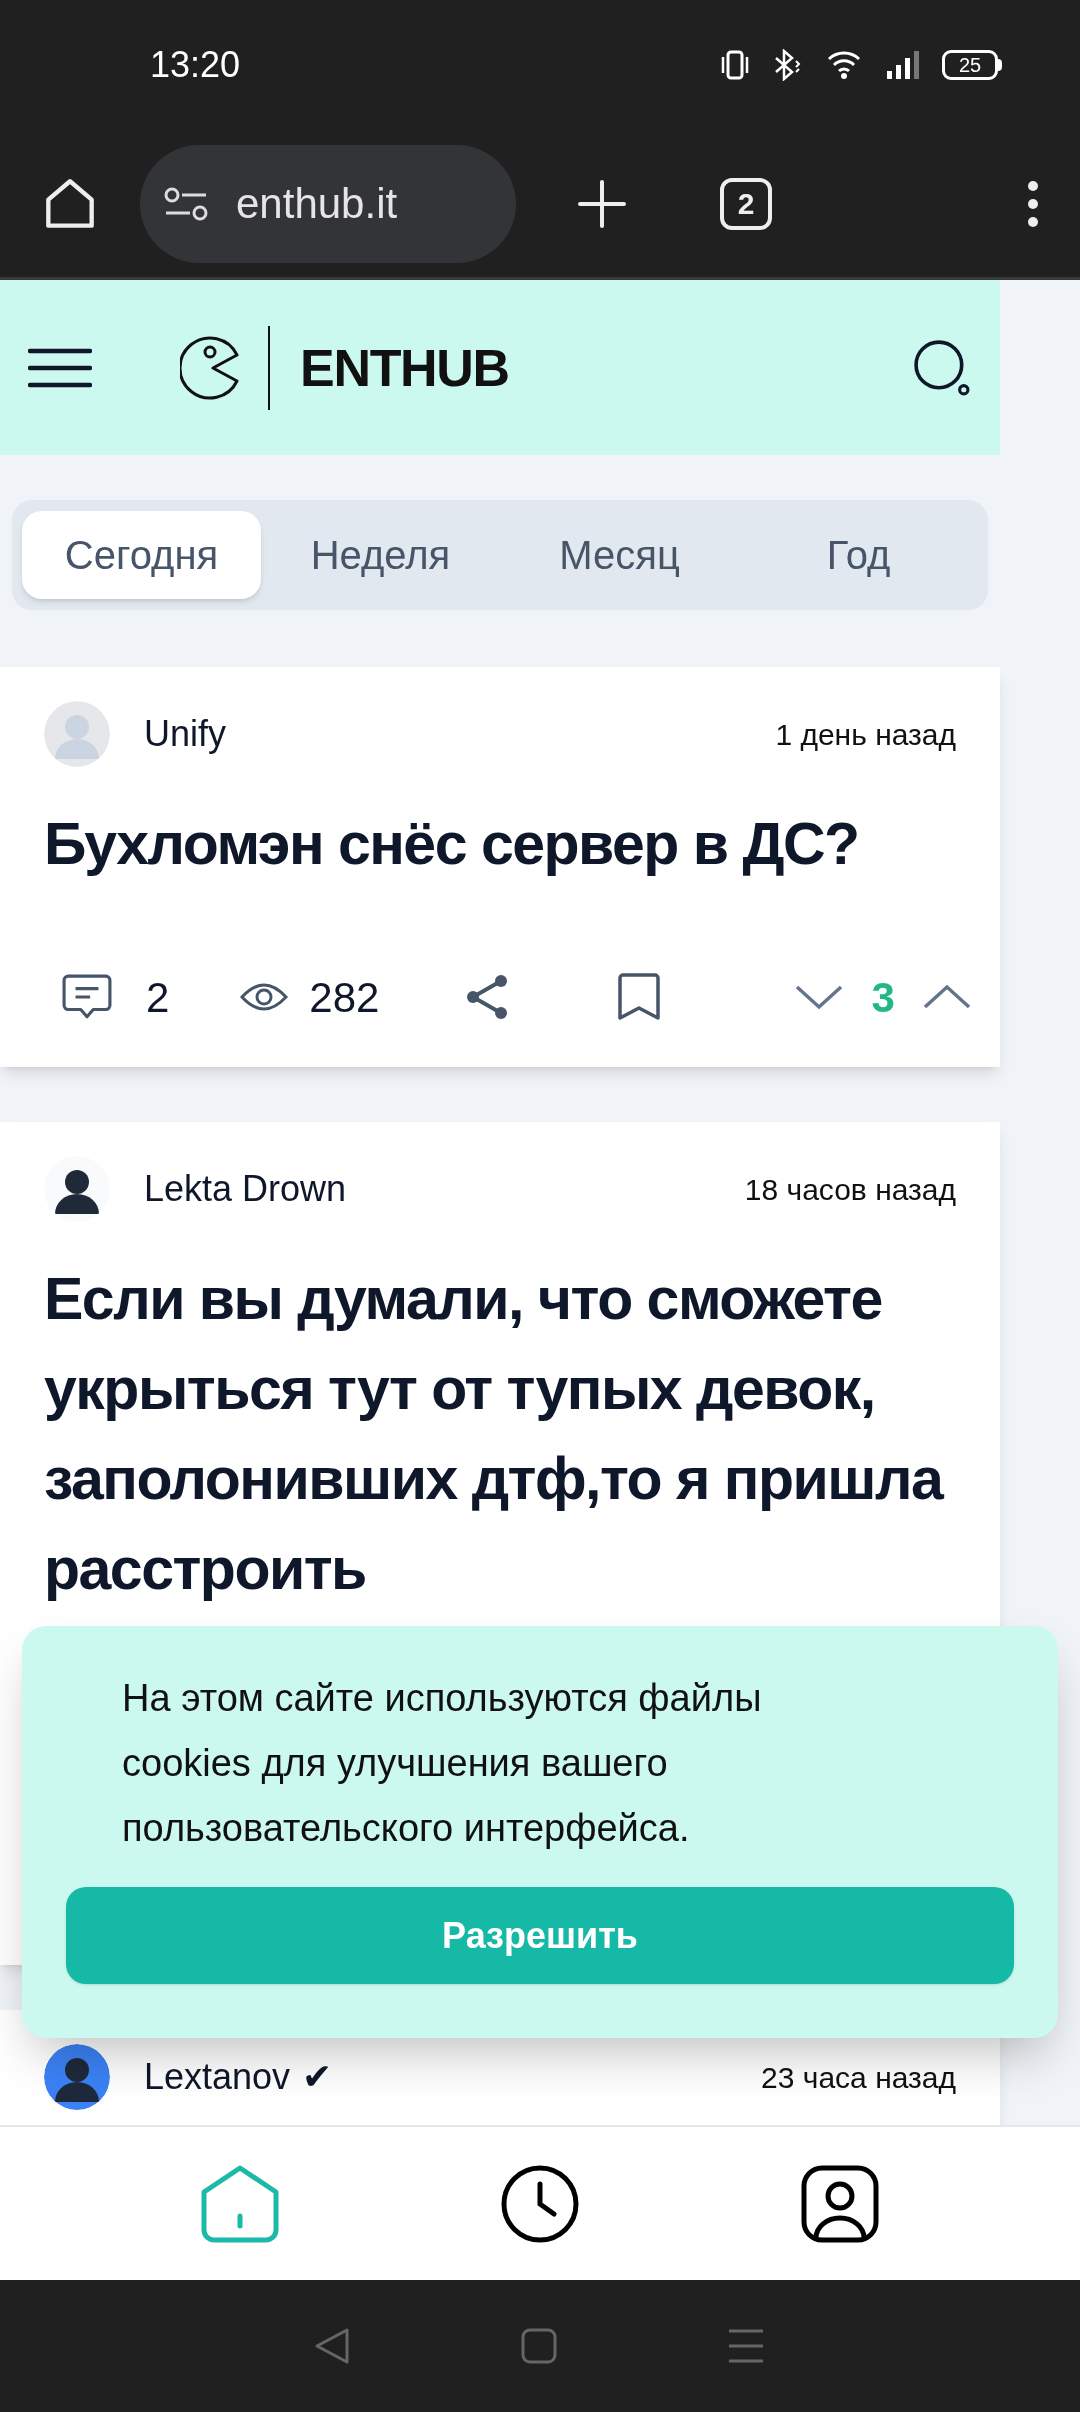 This screenshot has height=2412, width=1080. Describe the element at coordinates (333, 2346) in the screenshot. I see `back-icon` at that location.